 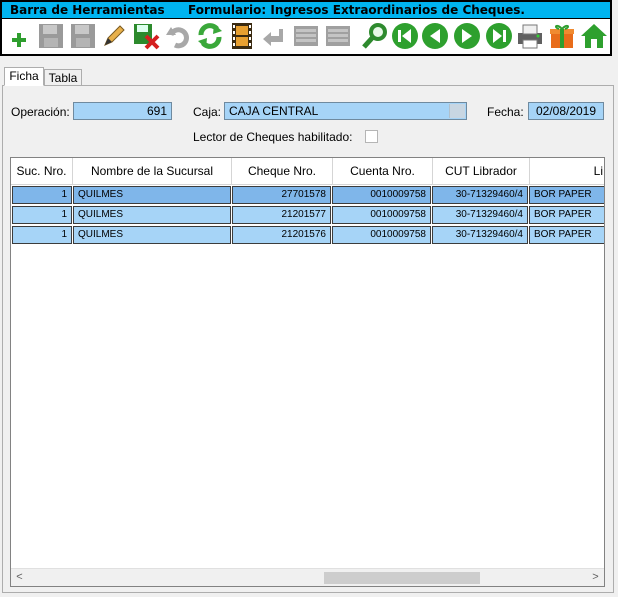 I want to click on grid-alt-icon, so click(x=338, y=36).